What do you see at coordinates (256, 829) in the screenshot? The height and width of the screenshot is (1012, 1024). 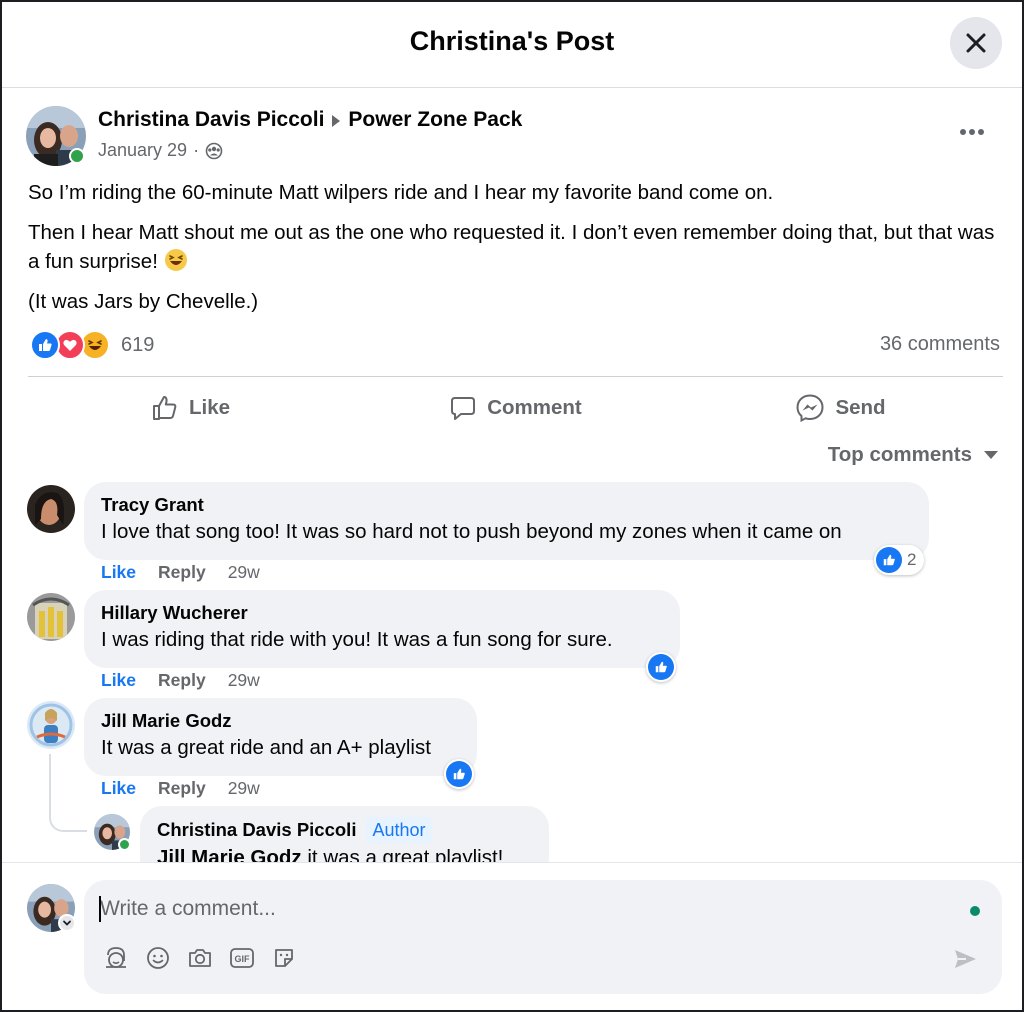 I see `reply-author-name: Christina Davis Piccoli` at bounding box center [256, 829].